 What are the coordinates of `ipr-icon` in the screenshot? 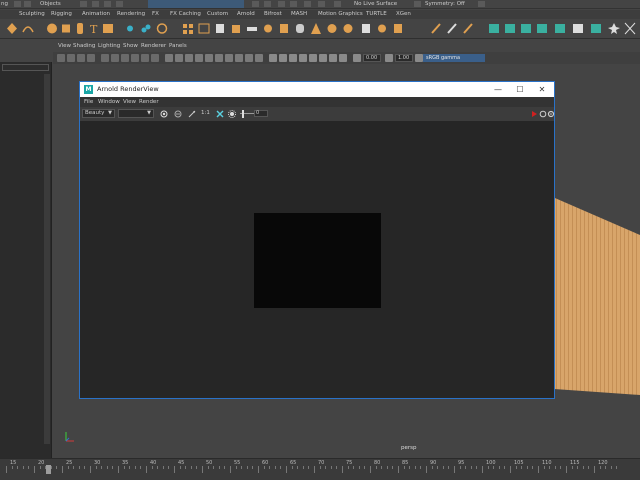 It's located at (255, 4).